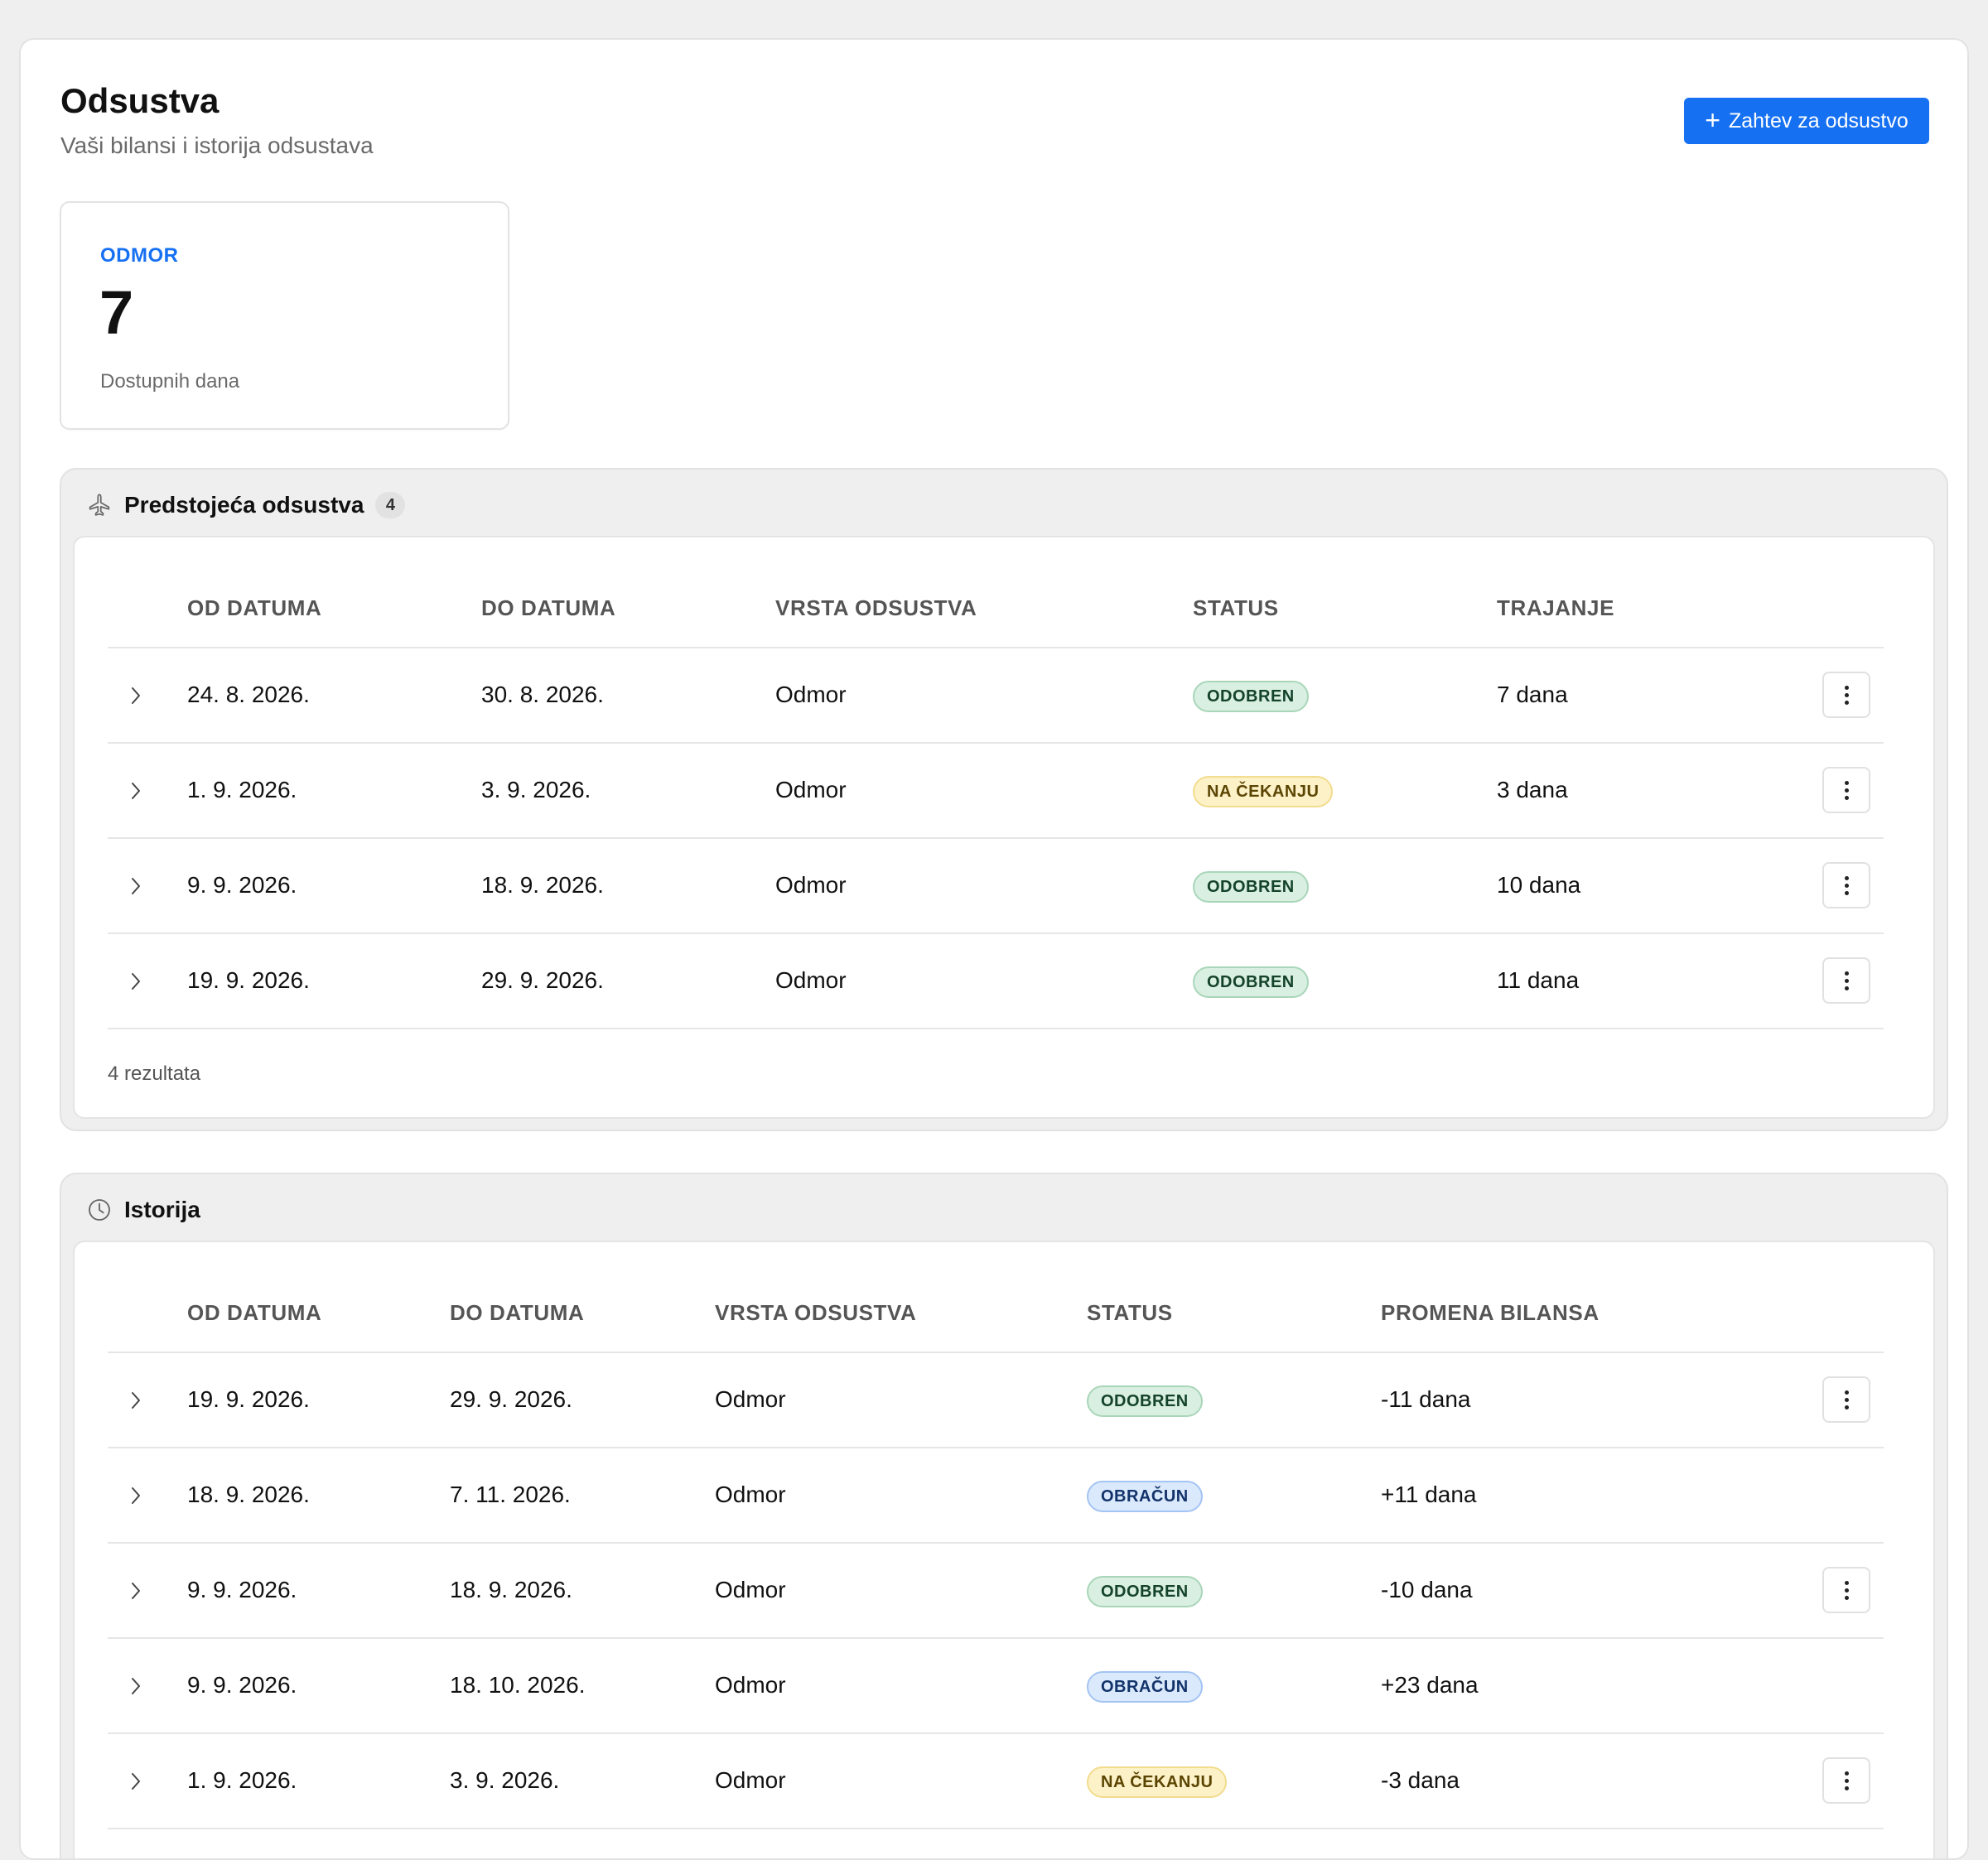 The height and width of the screenshot is (1860, 1988). I want to click on cell-duration: 3 dana, so click(1532, 790).